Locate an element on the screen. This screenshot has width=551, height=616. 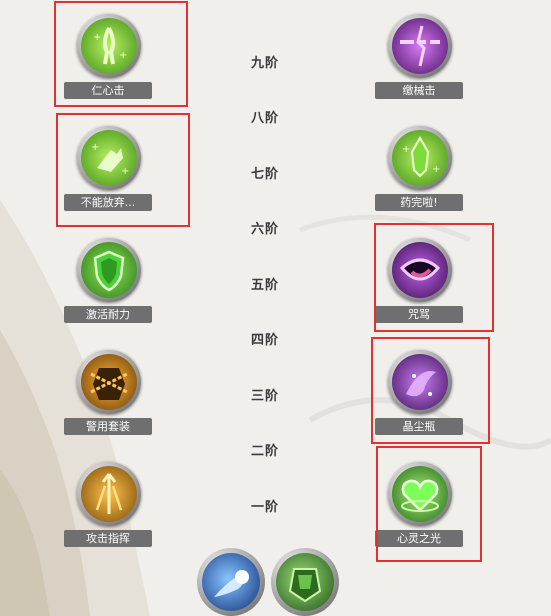
tier-label: 一阶 is located at coordinates (264, 507).